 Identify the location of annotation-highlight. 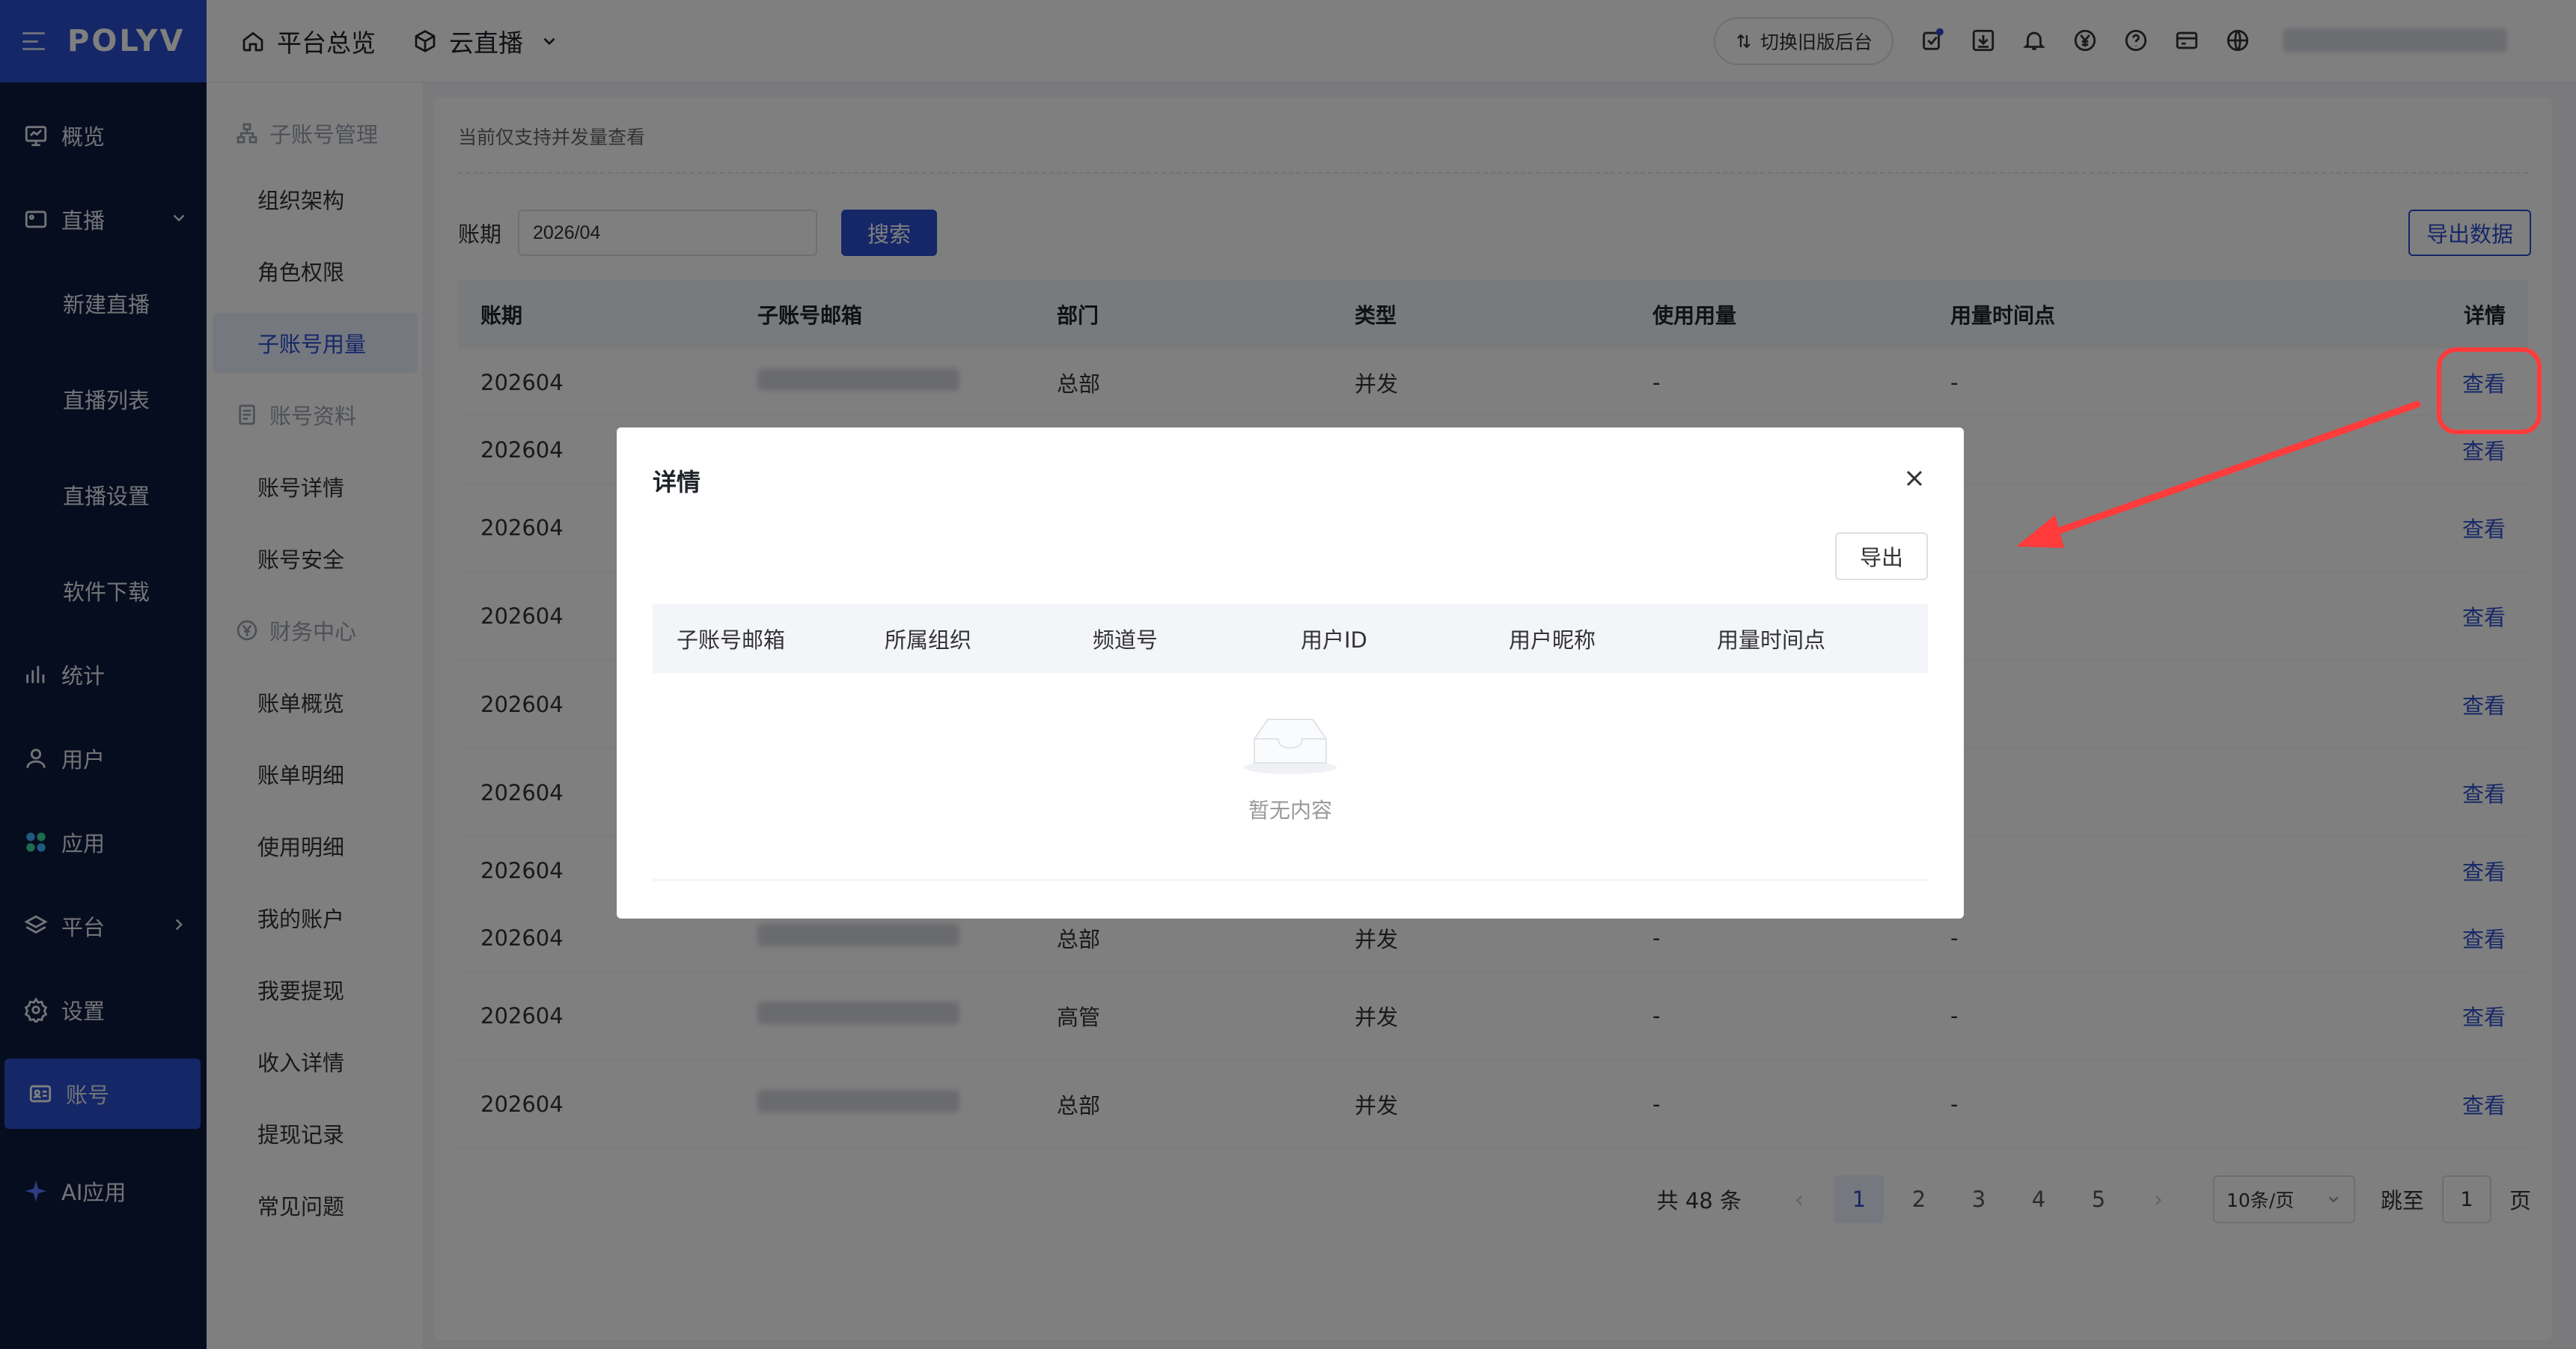
(2489, 390).